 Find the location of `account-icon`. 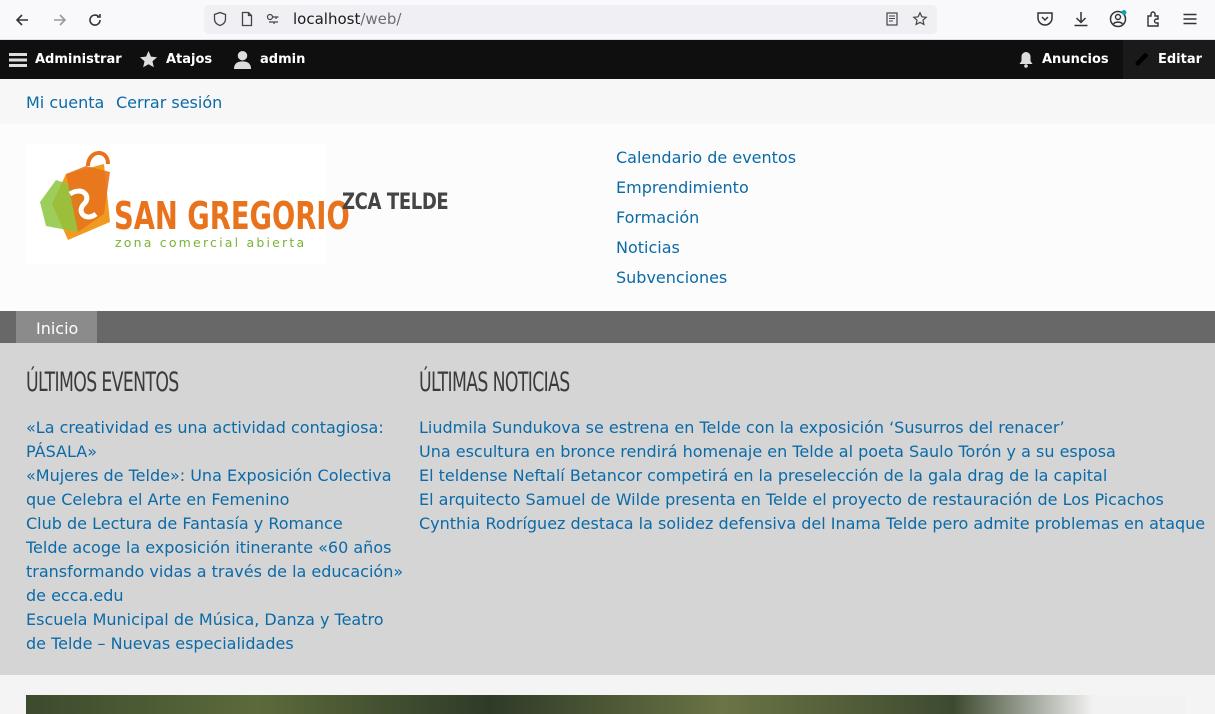

account-icon is located at coordinates (1118, 19).